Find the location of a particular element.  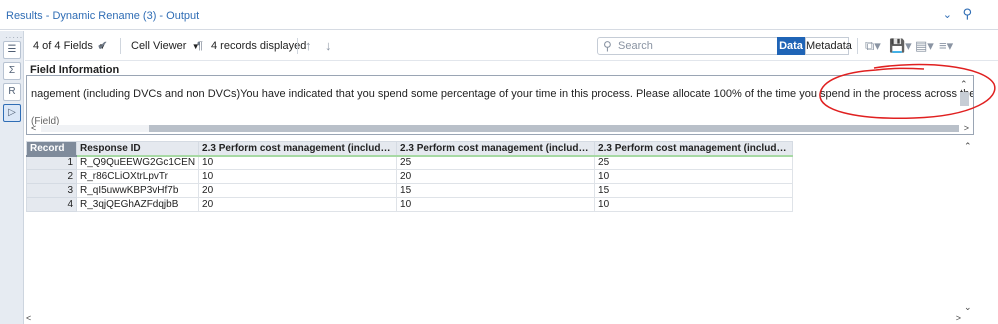

chevron-down-icon: ⌄ is located at coordinates (947, 14).